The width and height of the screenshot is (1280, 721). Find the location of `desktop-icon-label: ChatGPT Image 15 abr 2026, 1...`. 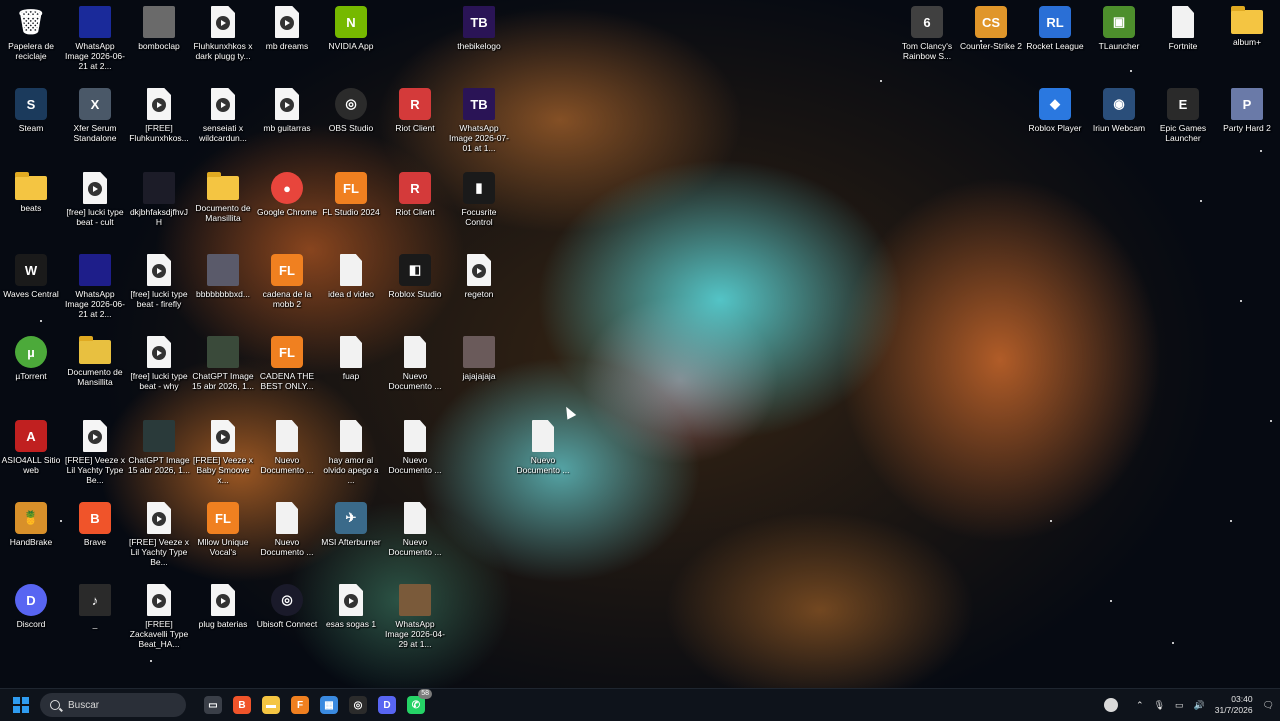

desktop-icon-label: ChatGPT Image 15 abr 2026, 1... is located at coordinates (223, 381).